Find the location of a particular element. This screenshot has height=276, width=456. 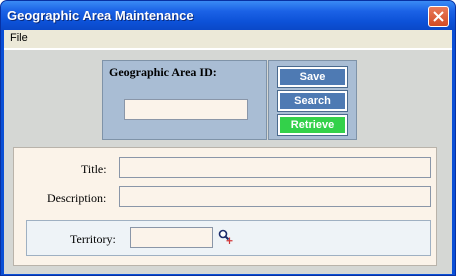

save-button: Save is located at coordinates (312, 77).